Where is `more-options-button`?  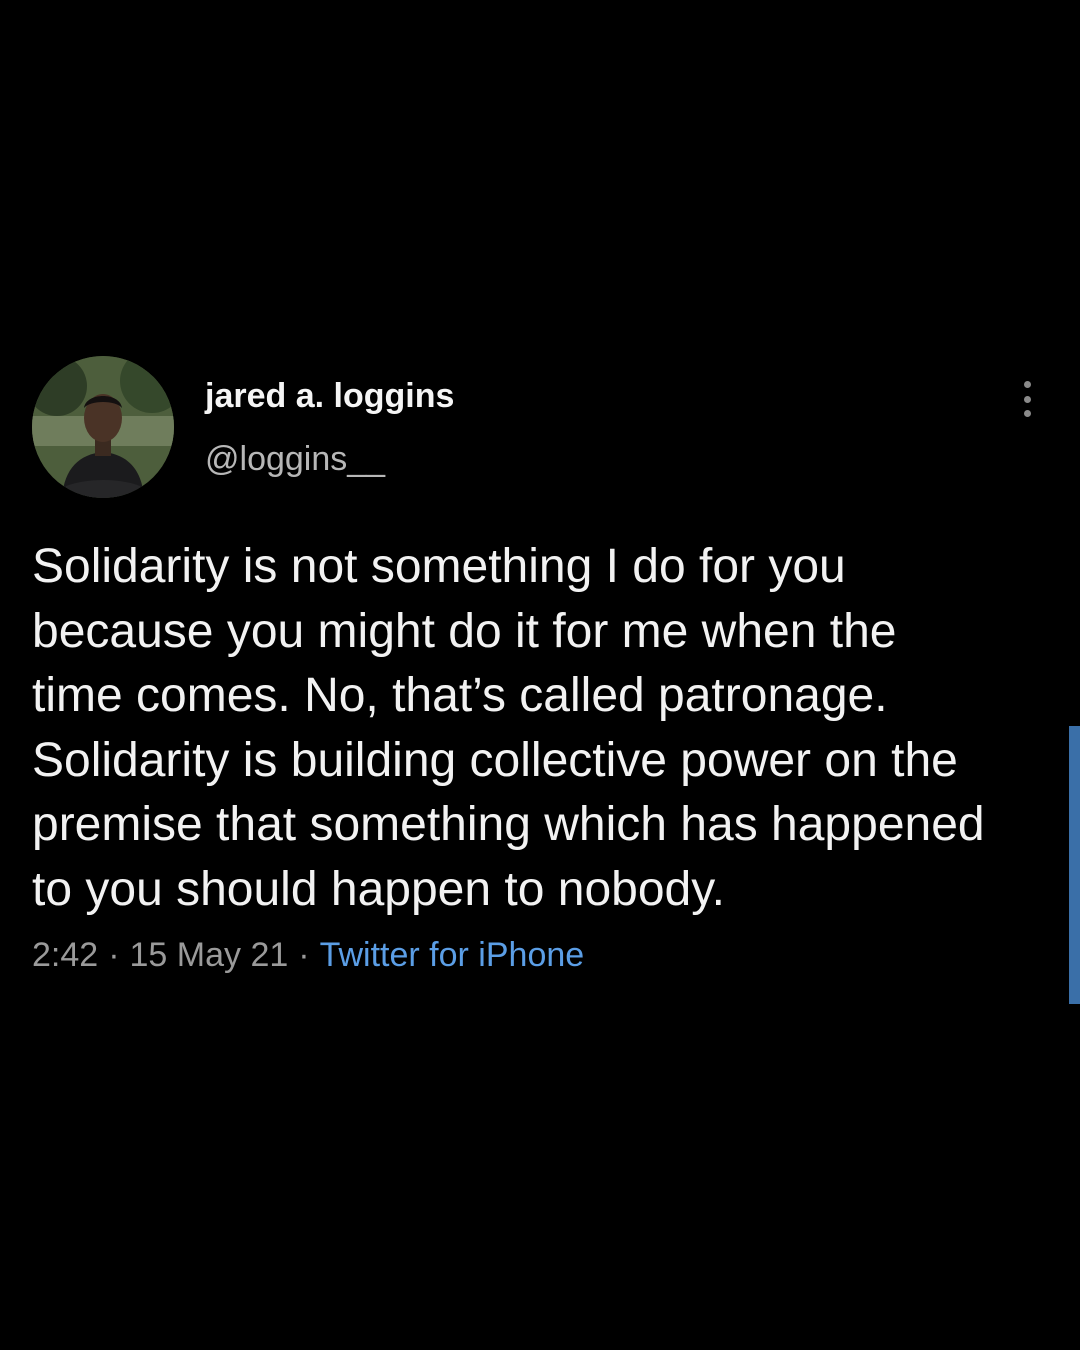
more-options-button is located at coordinates (1027, 399).